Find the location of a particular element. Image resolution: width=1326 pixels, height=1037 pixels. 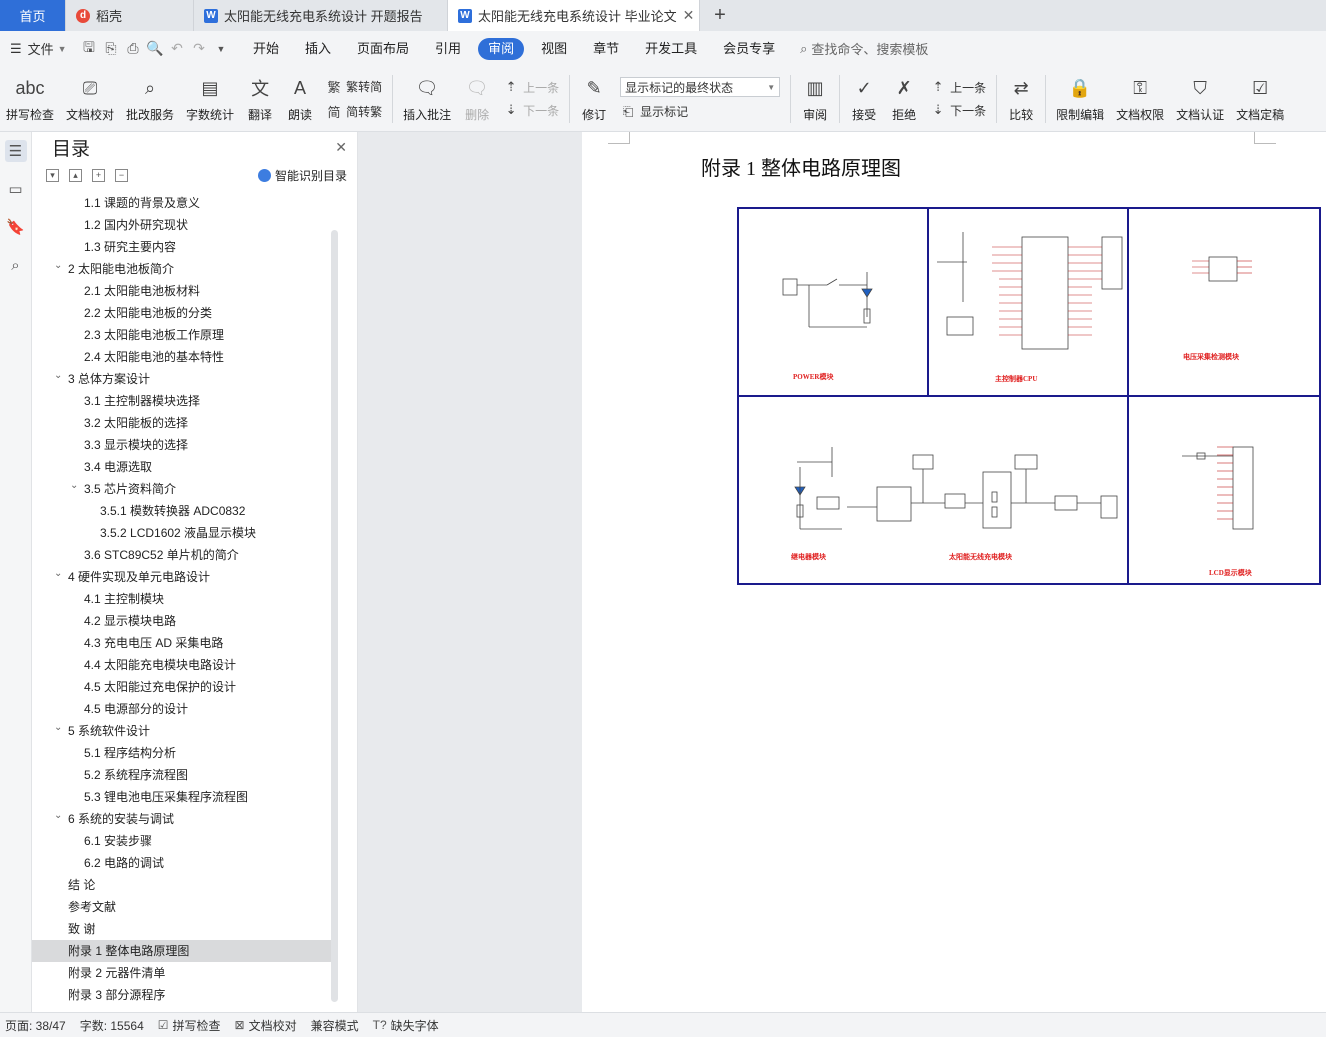

compare-button: ⇄ 比较 is located at coordinates (1021, 99).